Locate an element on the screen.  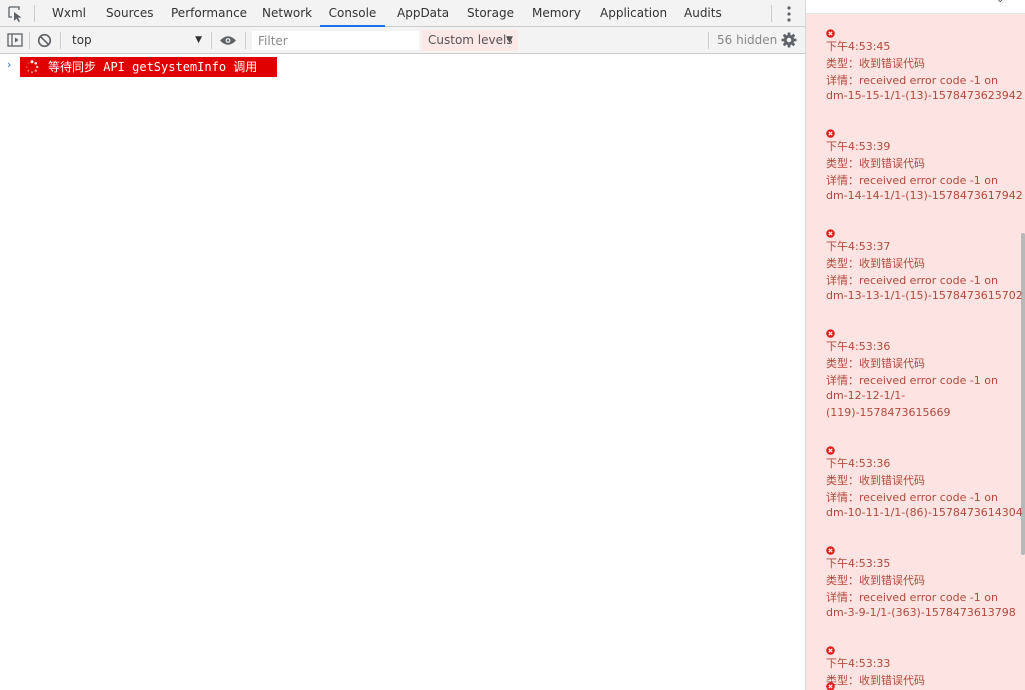
execution-context-value: top is located at coordinates (82, 40).